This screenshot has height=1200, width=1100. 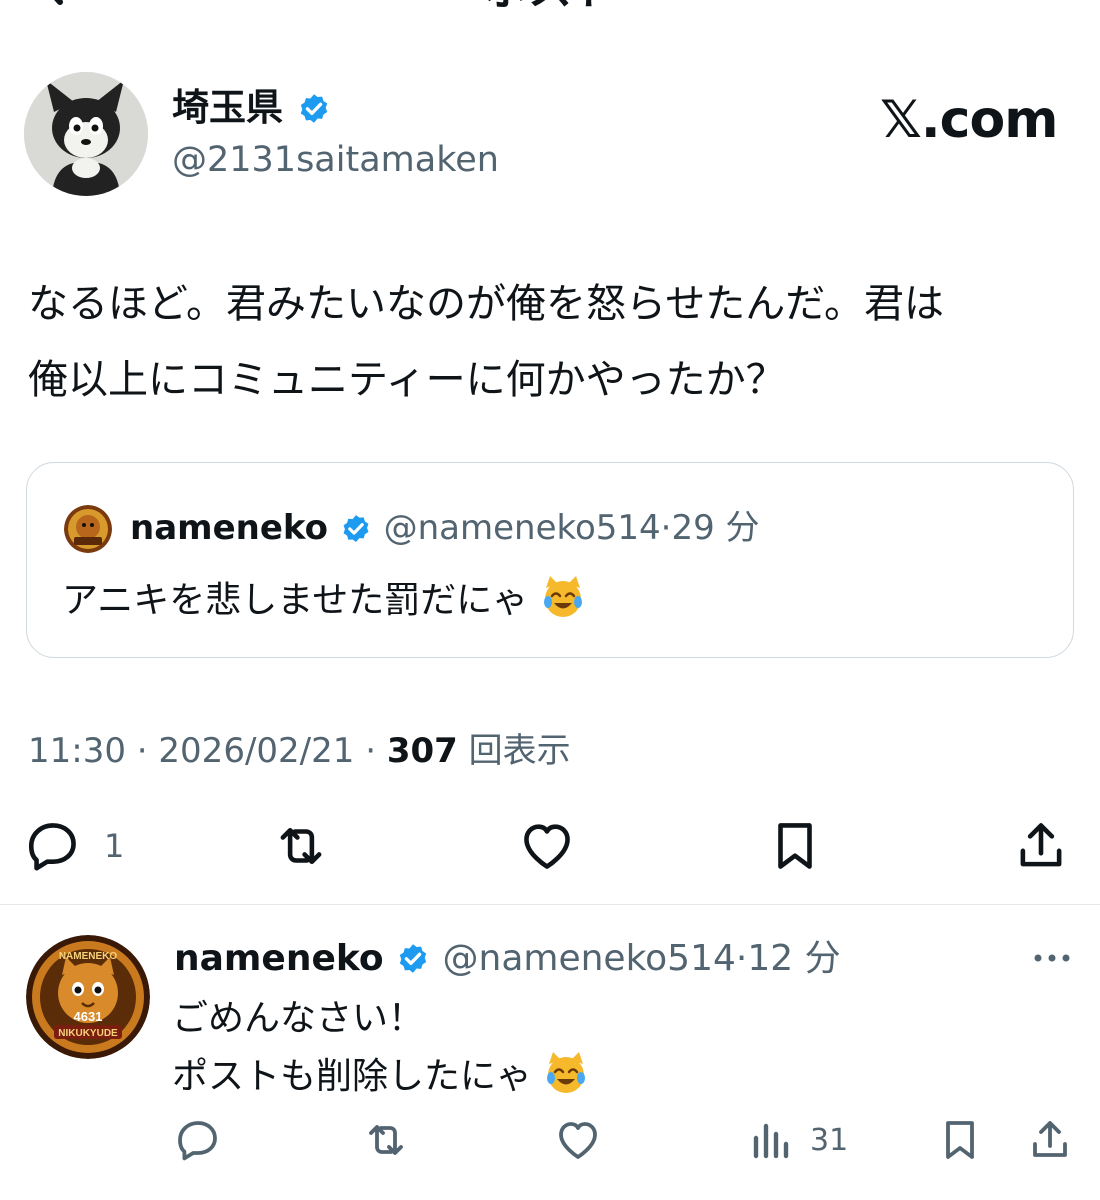 I want to click on page-title: ポスト, so click(x=550, y=6).